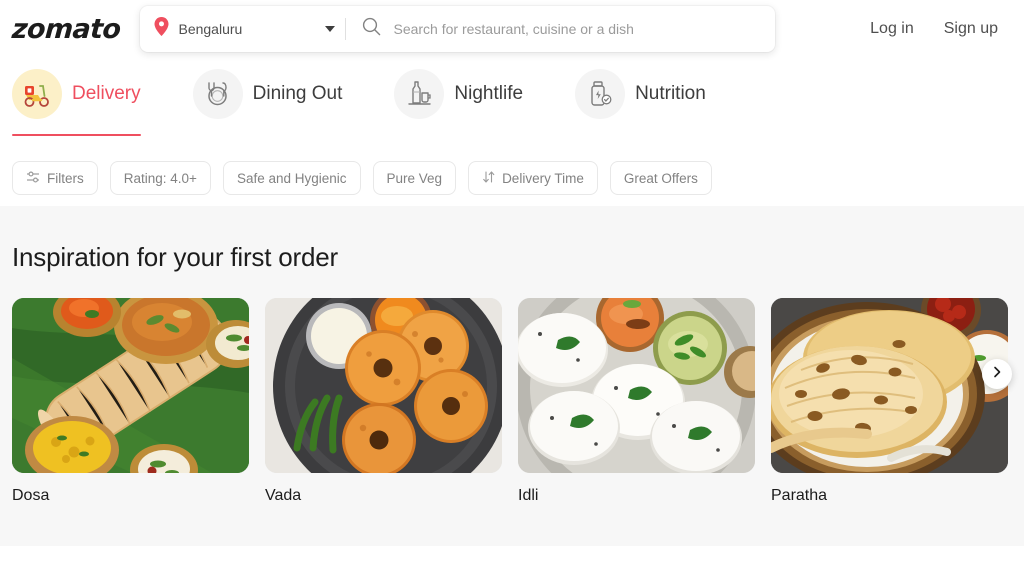 The width and height of the screenshot is (1024, 573). Describe the element at coordinates (939, 29) in the screenshot. I see `auth-links: Log in Sign up` at that location.